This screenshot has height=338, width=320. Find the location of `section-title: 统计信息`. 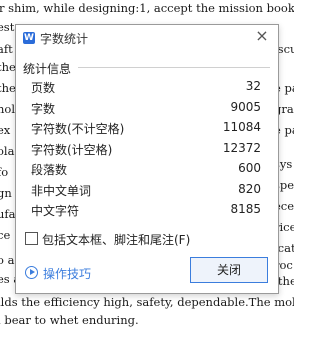

section-title: 统计信息 is located at coordinates (47, 69).